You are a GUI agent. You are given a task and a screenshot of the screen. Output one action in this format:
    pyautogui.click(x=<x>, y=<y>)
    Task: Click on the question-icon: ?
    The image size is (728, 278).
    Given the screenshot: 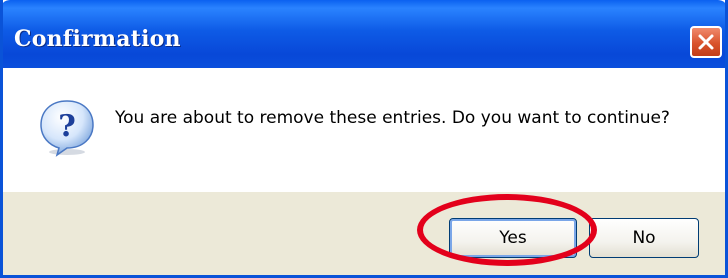 What is the action you would take?
    pyautogui.click(x=67, y=128)
    